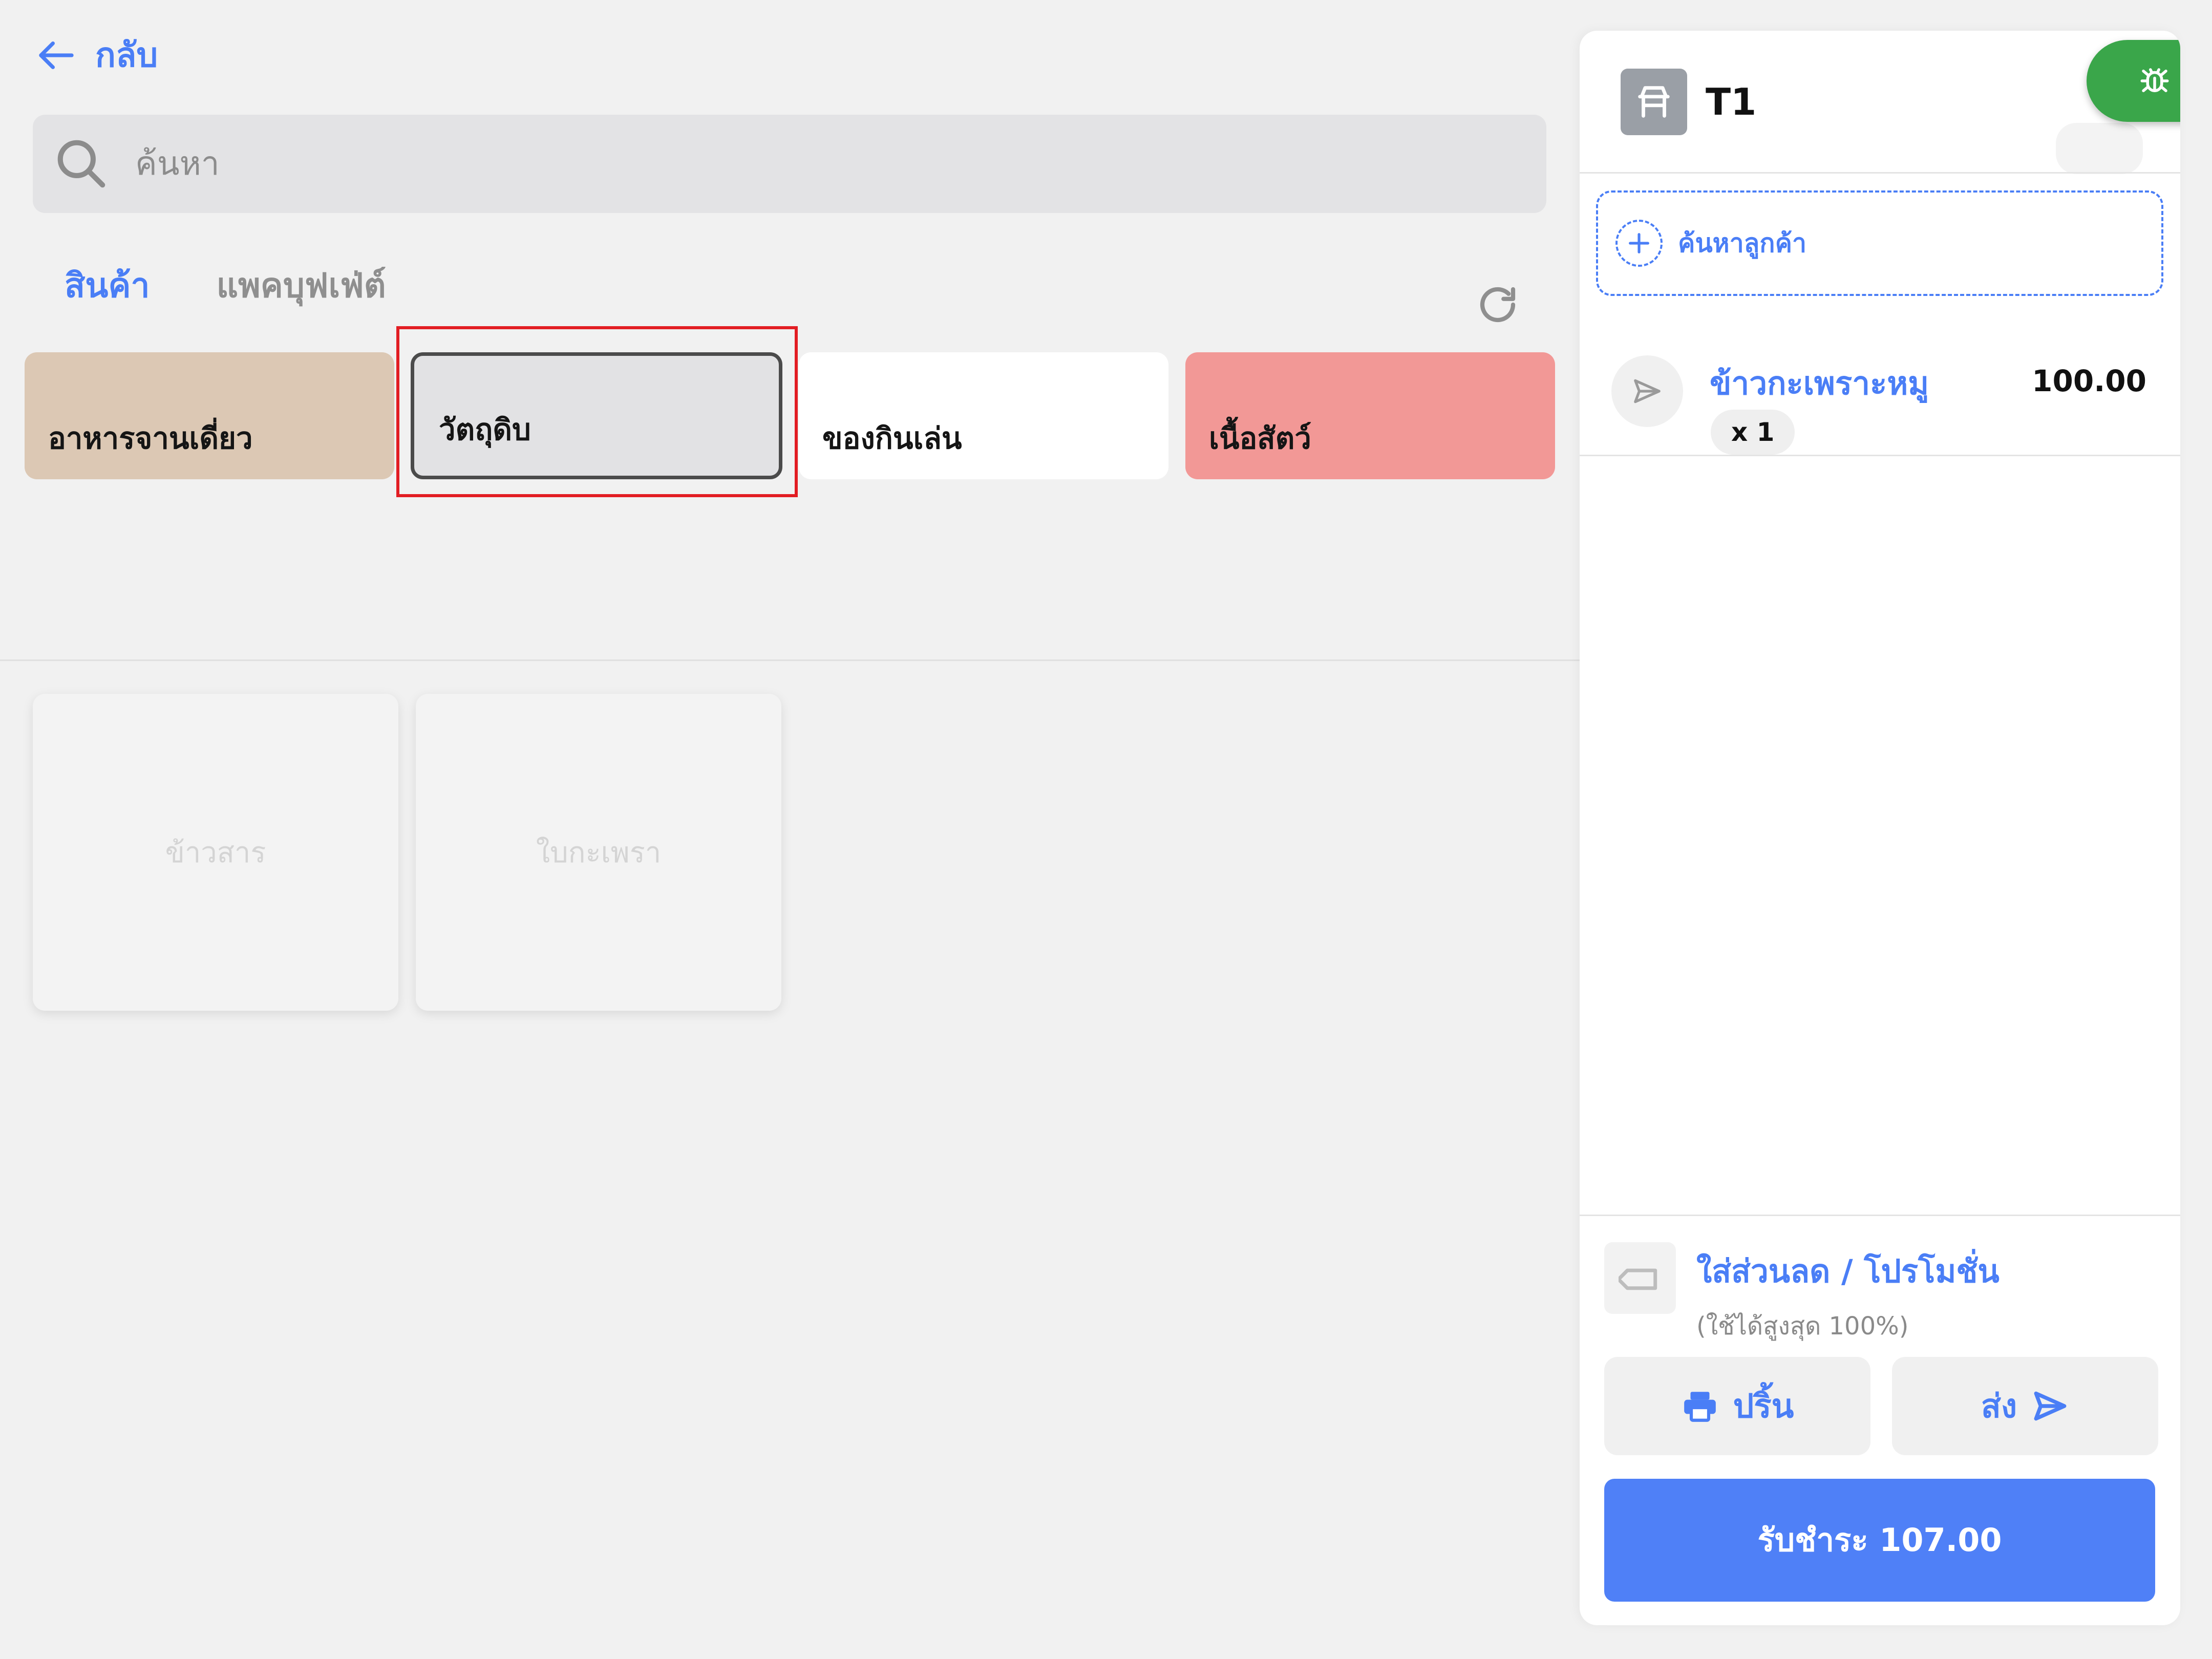 This screenshot has height=1659, width=2212. What do you see at coordinates (81, 164) in the screenshot?
I see `search-icon` at bounding box center [81, 164].